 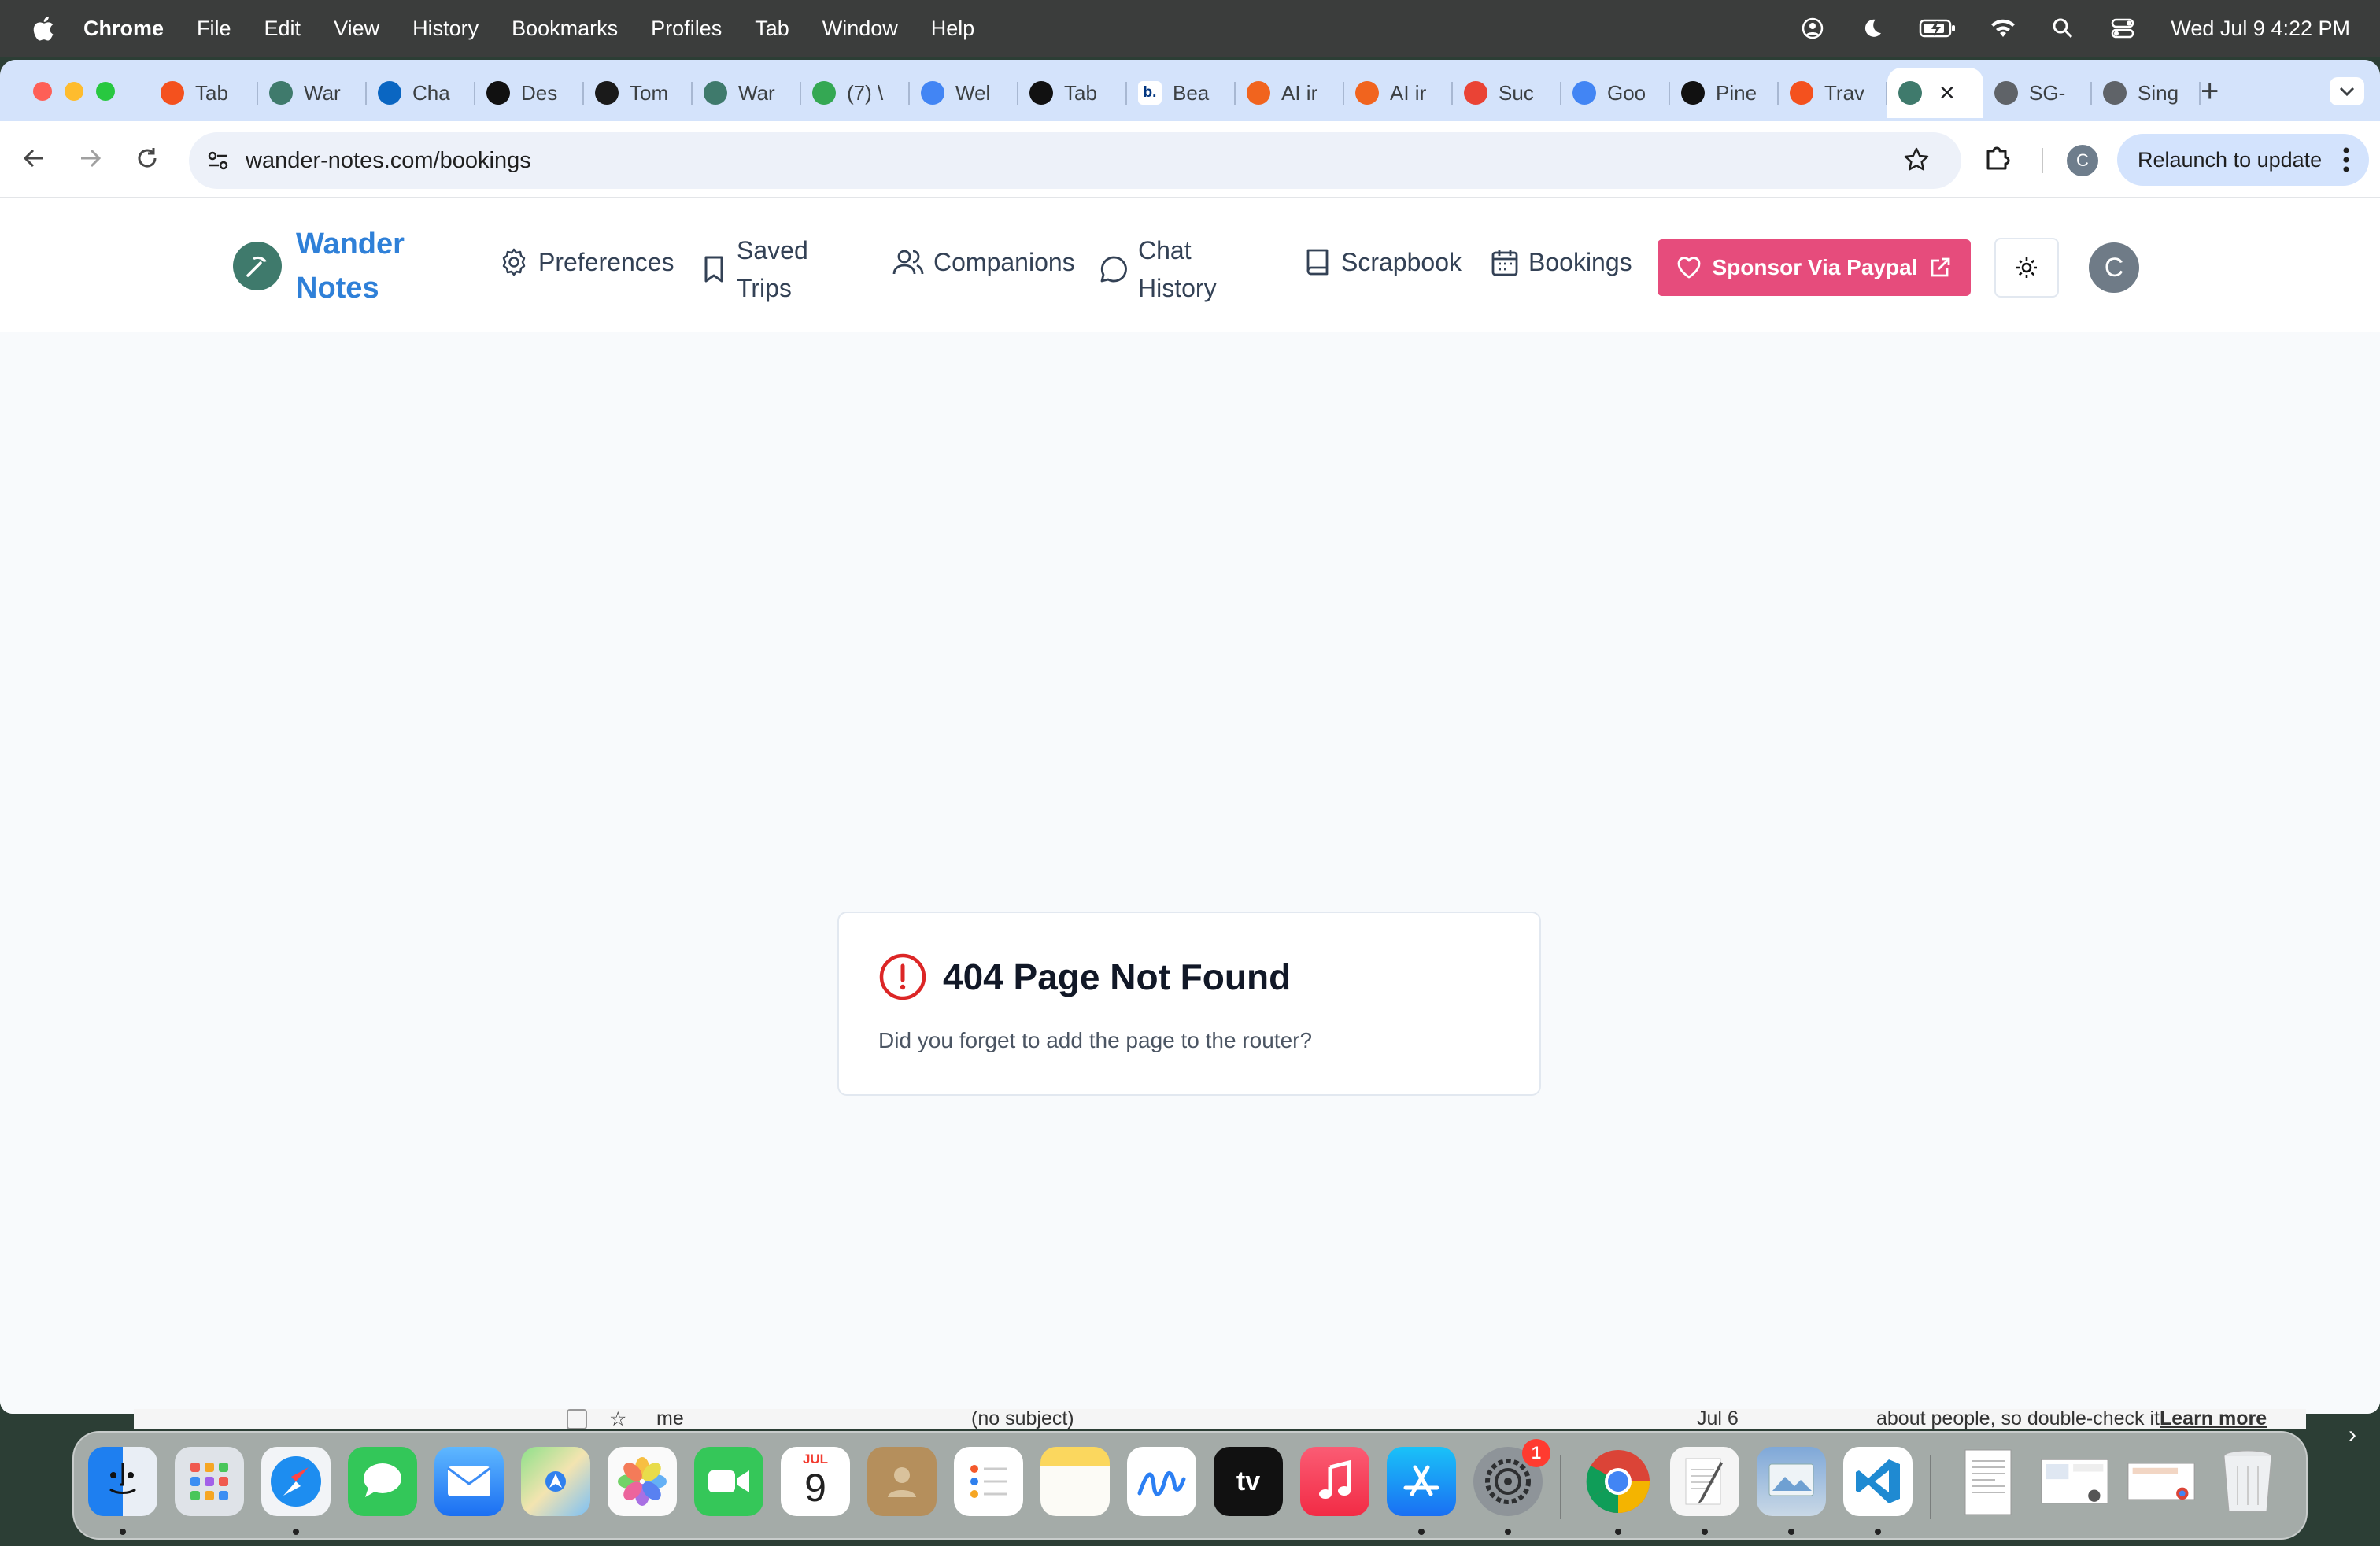 I want to click on contacts-icon, so click(x=902, y=1481).